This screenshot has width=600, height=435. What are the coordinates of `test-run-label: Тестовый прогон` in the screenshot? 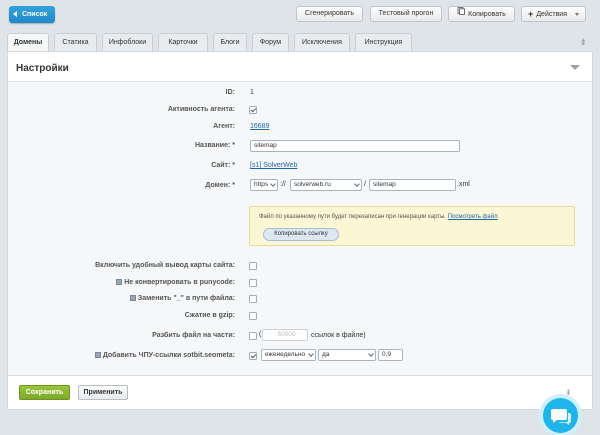 It's located at (406, 13).